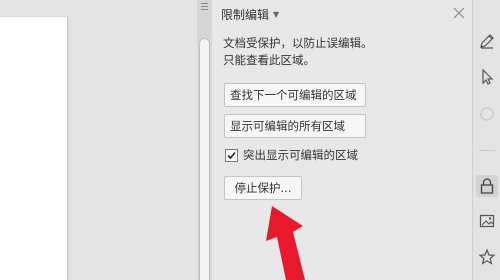 This screenshot has width=500, height=280. I want to click on lock-icon, so click(487, 186).